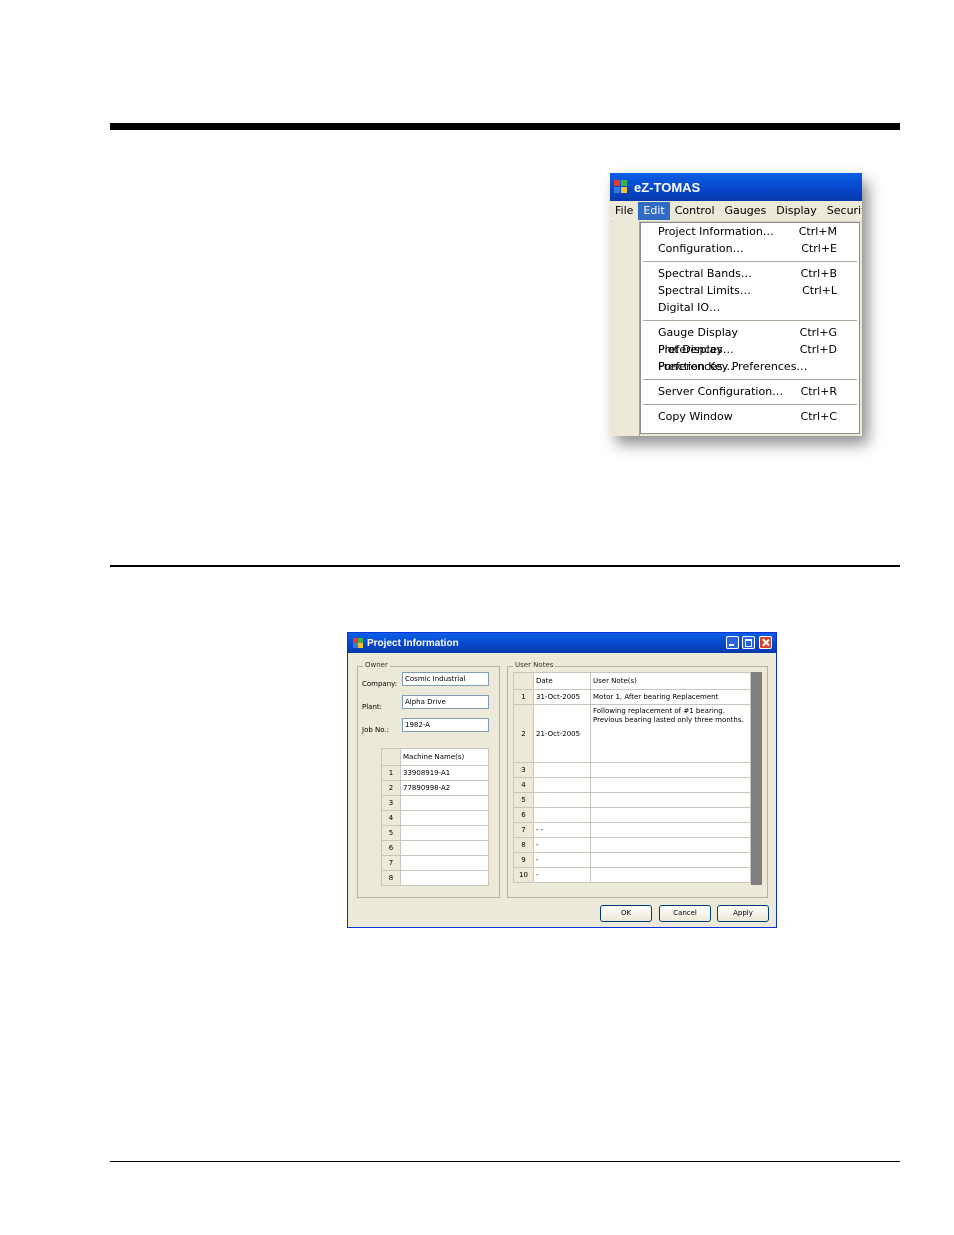 This screenshot has width=954, height=1235. What do you see at coordinates (376, 665) in the screenshot?
I see `owner-legend: Owner` at bounding box center [376, 665].